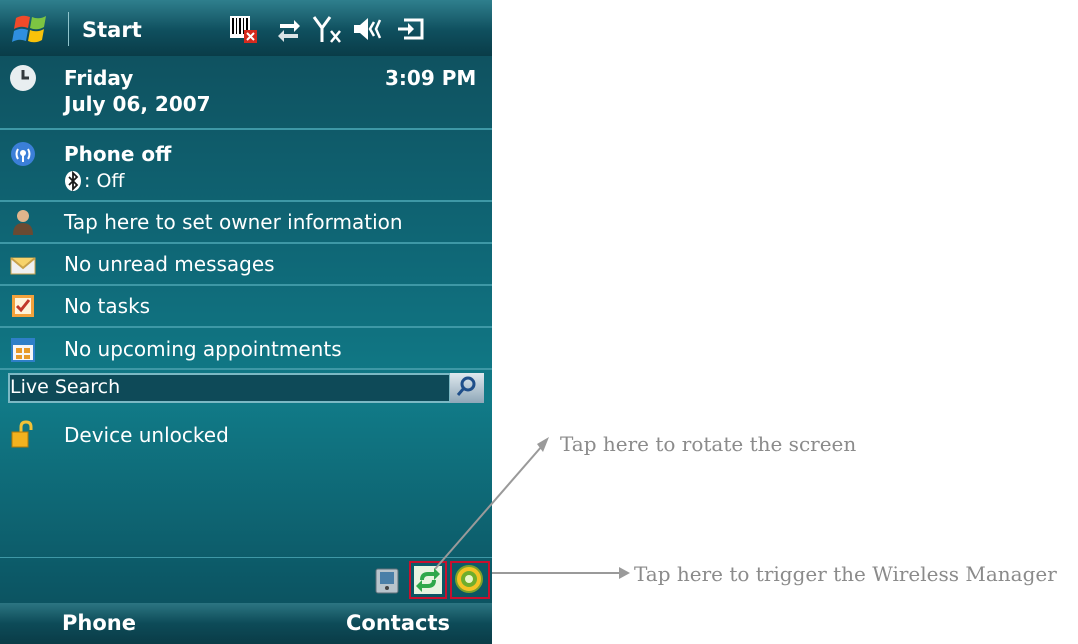  I want to click on wireless-arrowhead, so click(624, 573).